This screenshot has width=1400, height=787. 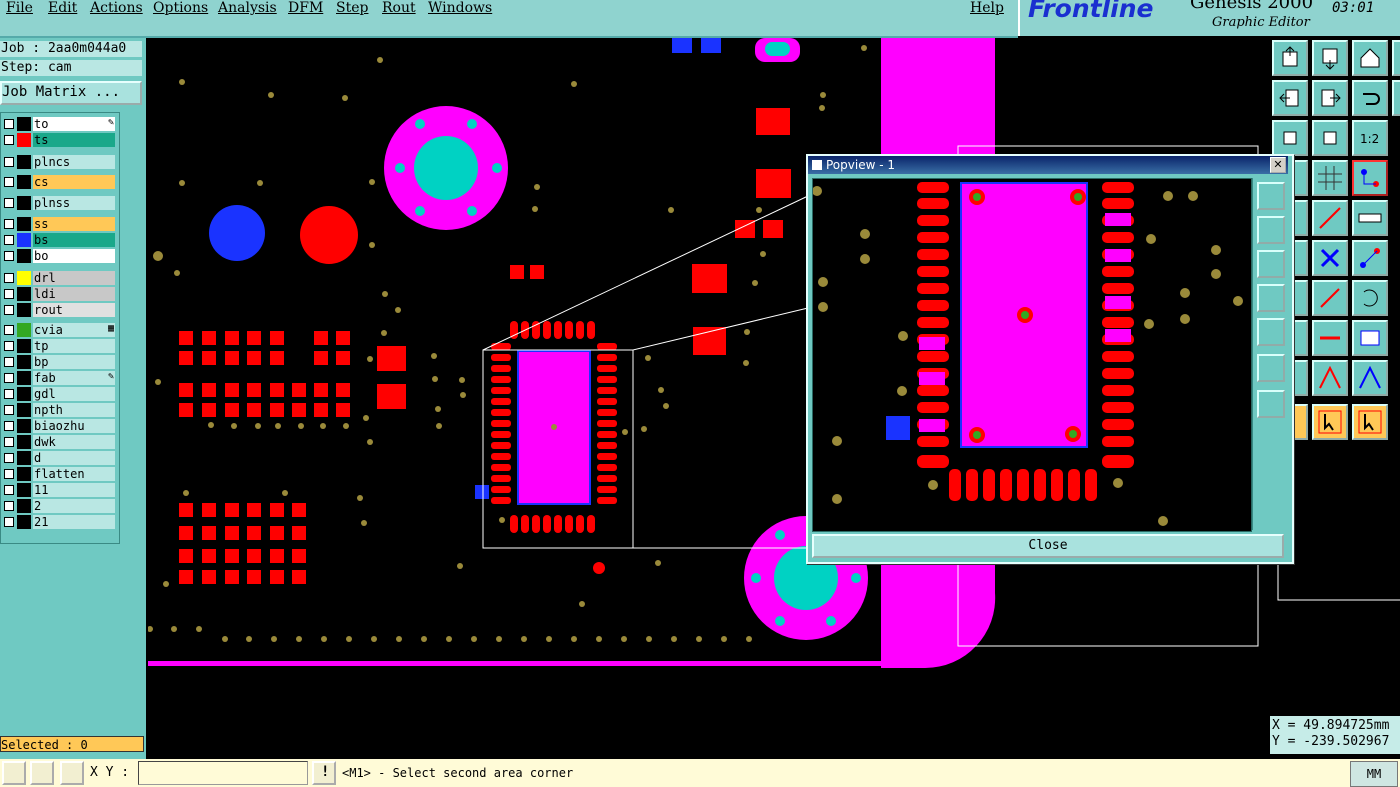 I want to click on move-up-icon, so click(x=1330, y=378).